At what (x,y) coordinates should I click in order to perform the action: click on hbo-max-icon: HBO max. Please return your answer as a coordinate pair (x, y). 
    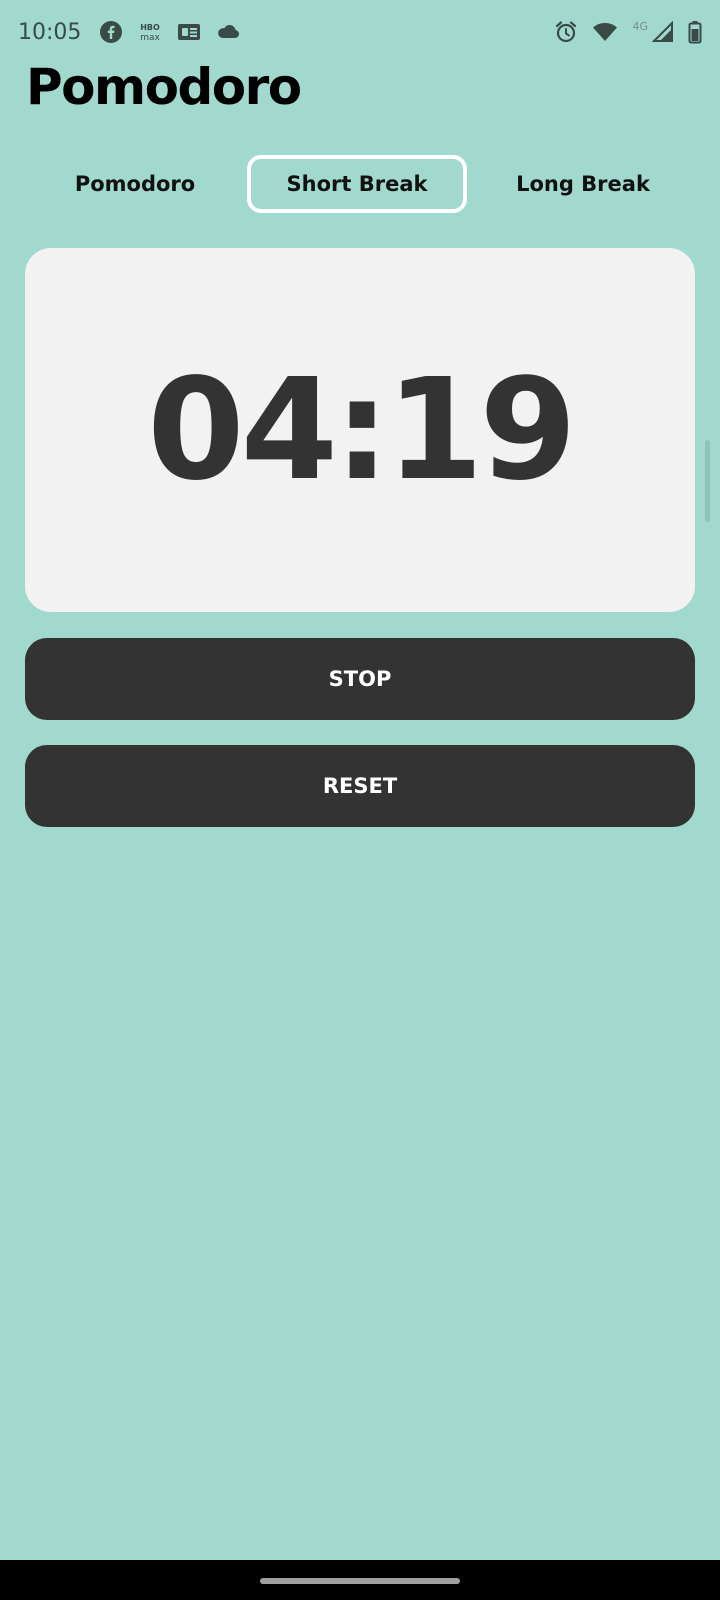
    Looking at the image, I should click on (150, 32).